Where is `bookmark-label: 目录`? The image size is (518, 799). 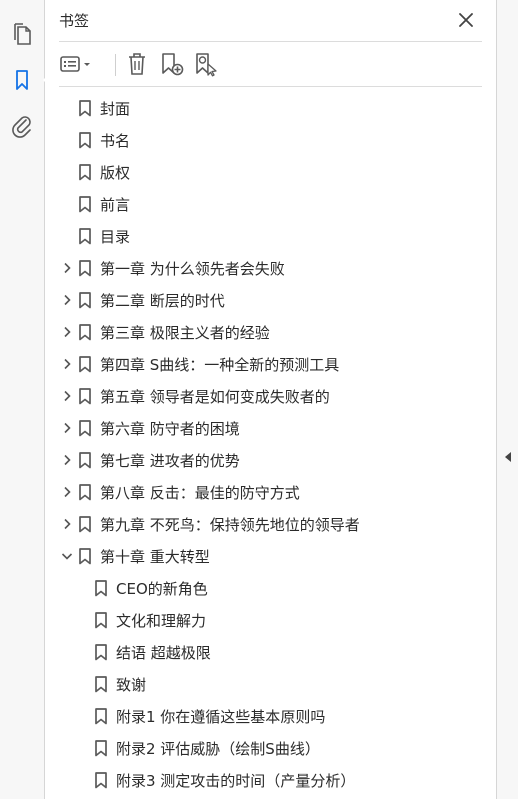 bookmark-label: 目录 is located at coordinates (115, 237).